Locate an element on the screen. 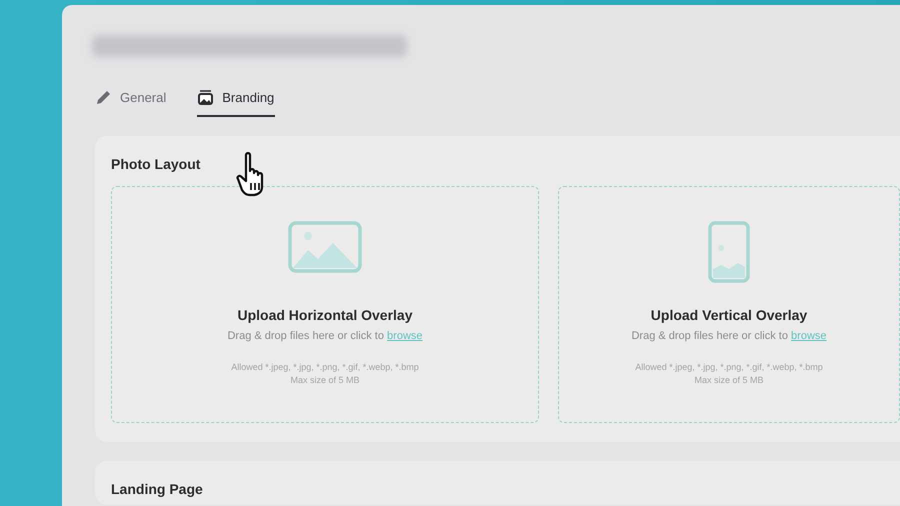  section-title: Photo Layout is located at coordinates (156, 164).